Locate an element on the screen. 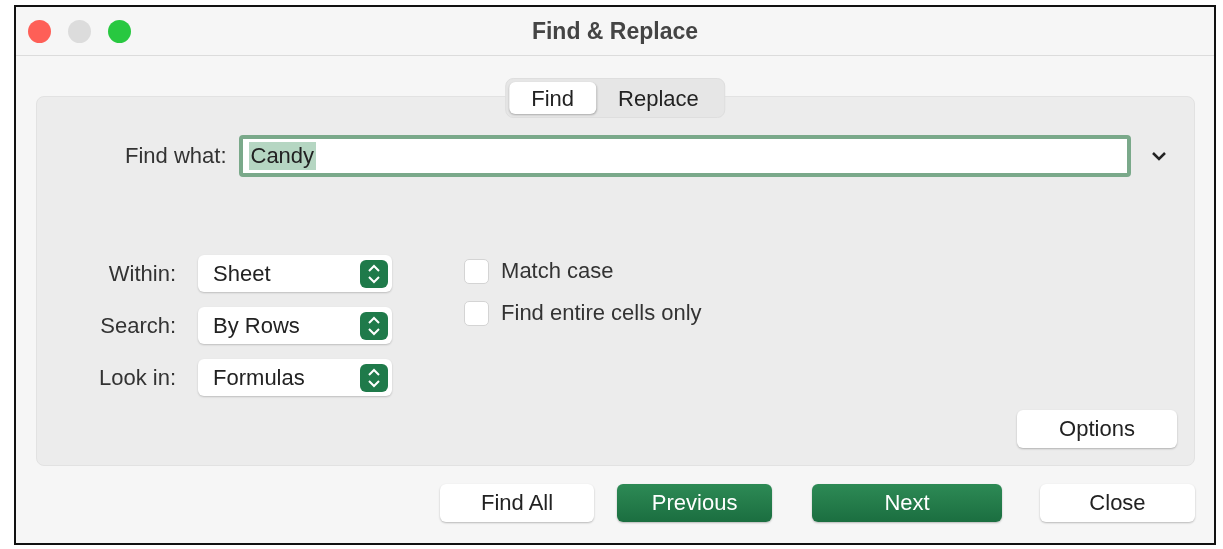 The image size is (1223, 549). dropdown-select: Formulas is located at coordinates (295, 377).